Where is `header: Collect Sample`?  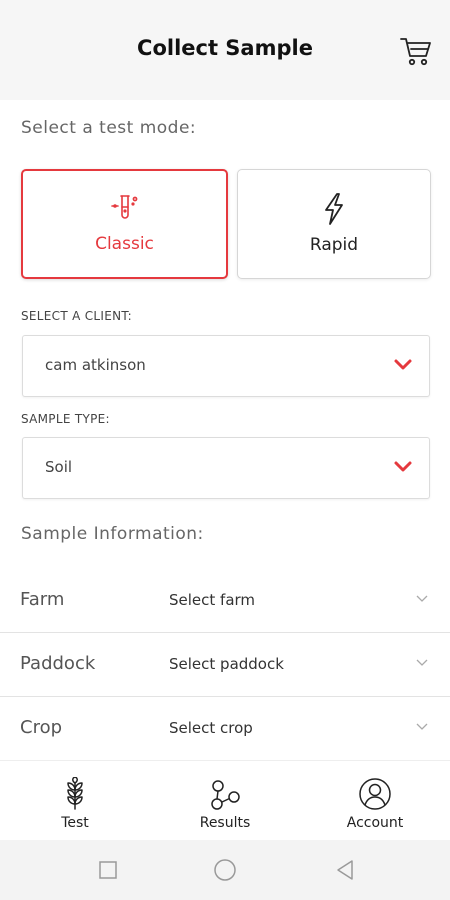 header: Collect Sample is located at coordinates (225, 50).